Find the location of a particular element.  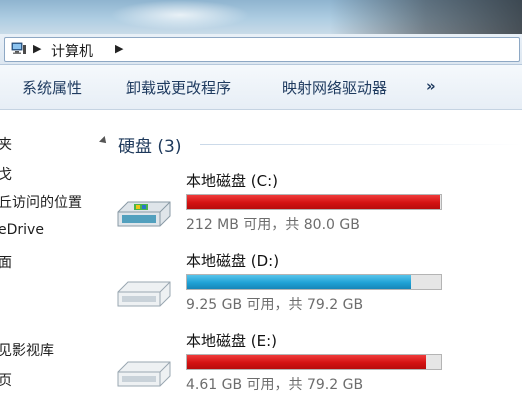

system-properties-button: 系统属性 is located at coordinates (52, 87).